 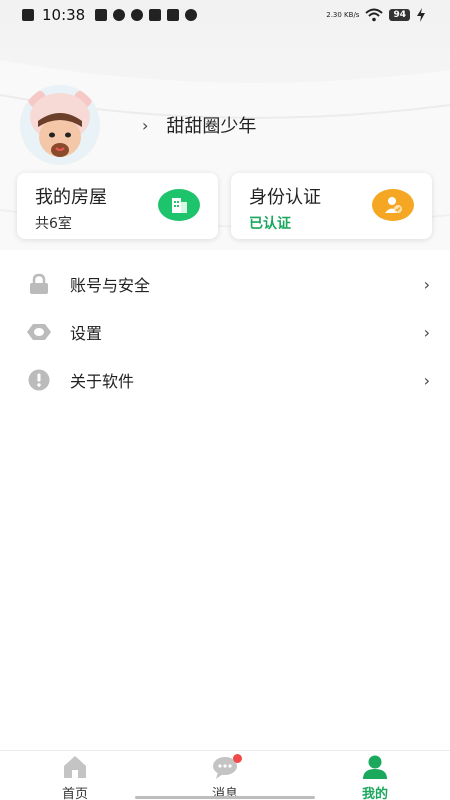 I want to click on verification-status: 已认证, so click(x=270, y=224).